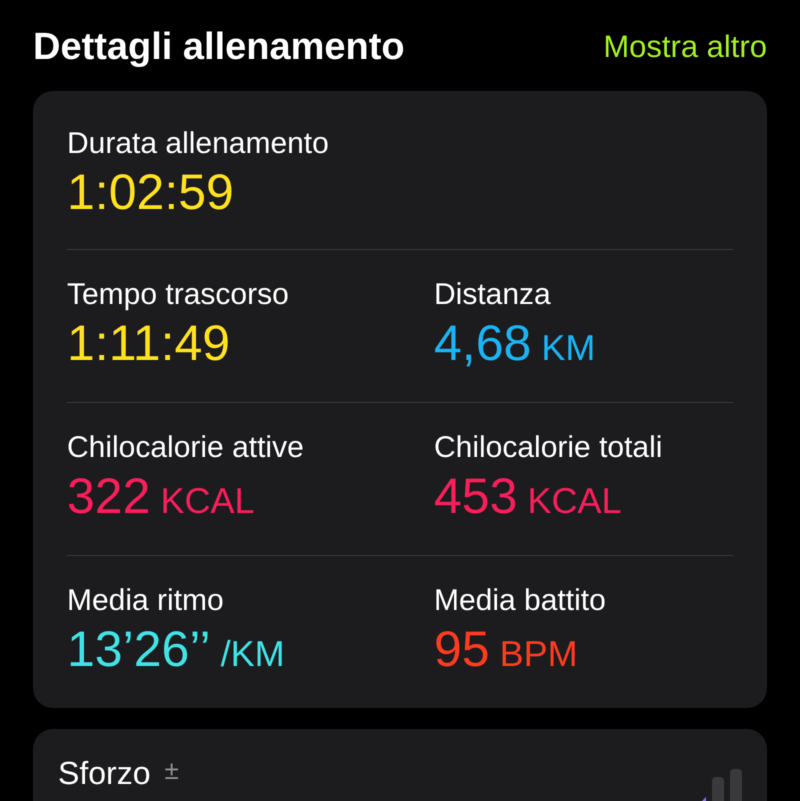 The width and height of the screenshot is (800, 801). I want to click on metric-label: Media battito, so click(520, 600).